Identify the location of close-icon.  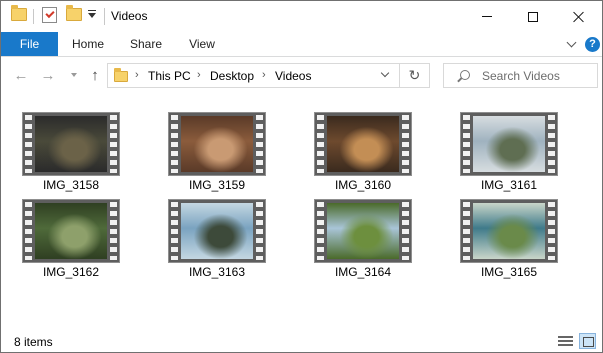
(579, 17).